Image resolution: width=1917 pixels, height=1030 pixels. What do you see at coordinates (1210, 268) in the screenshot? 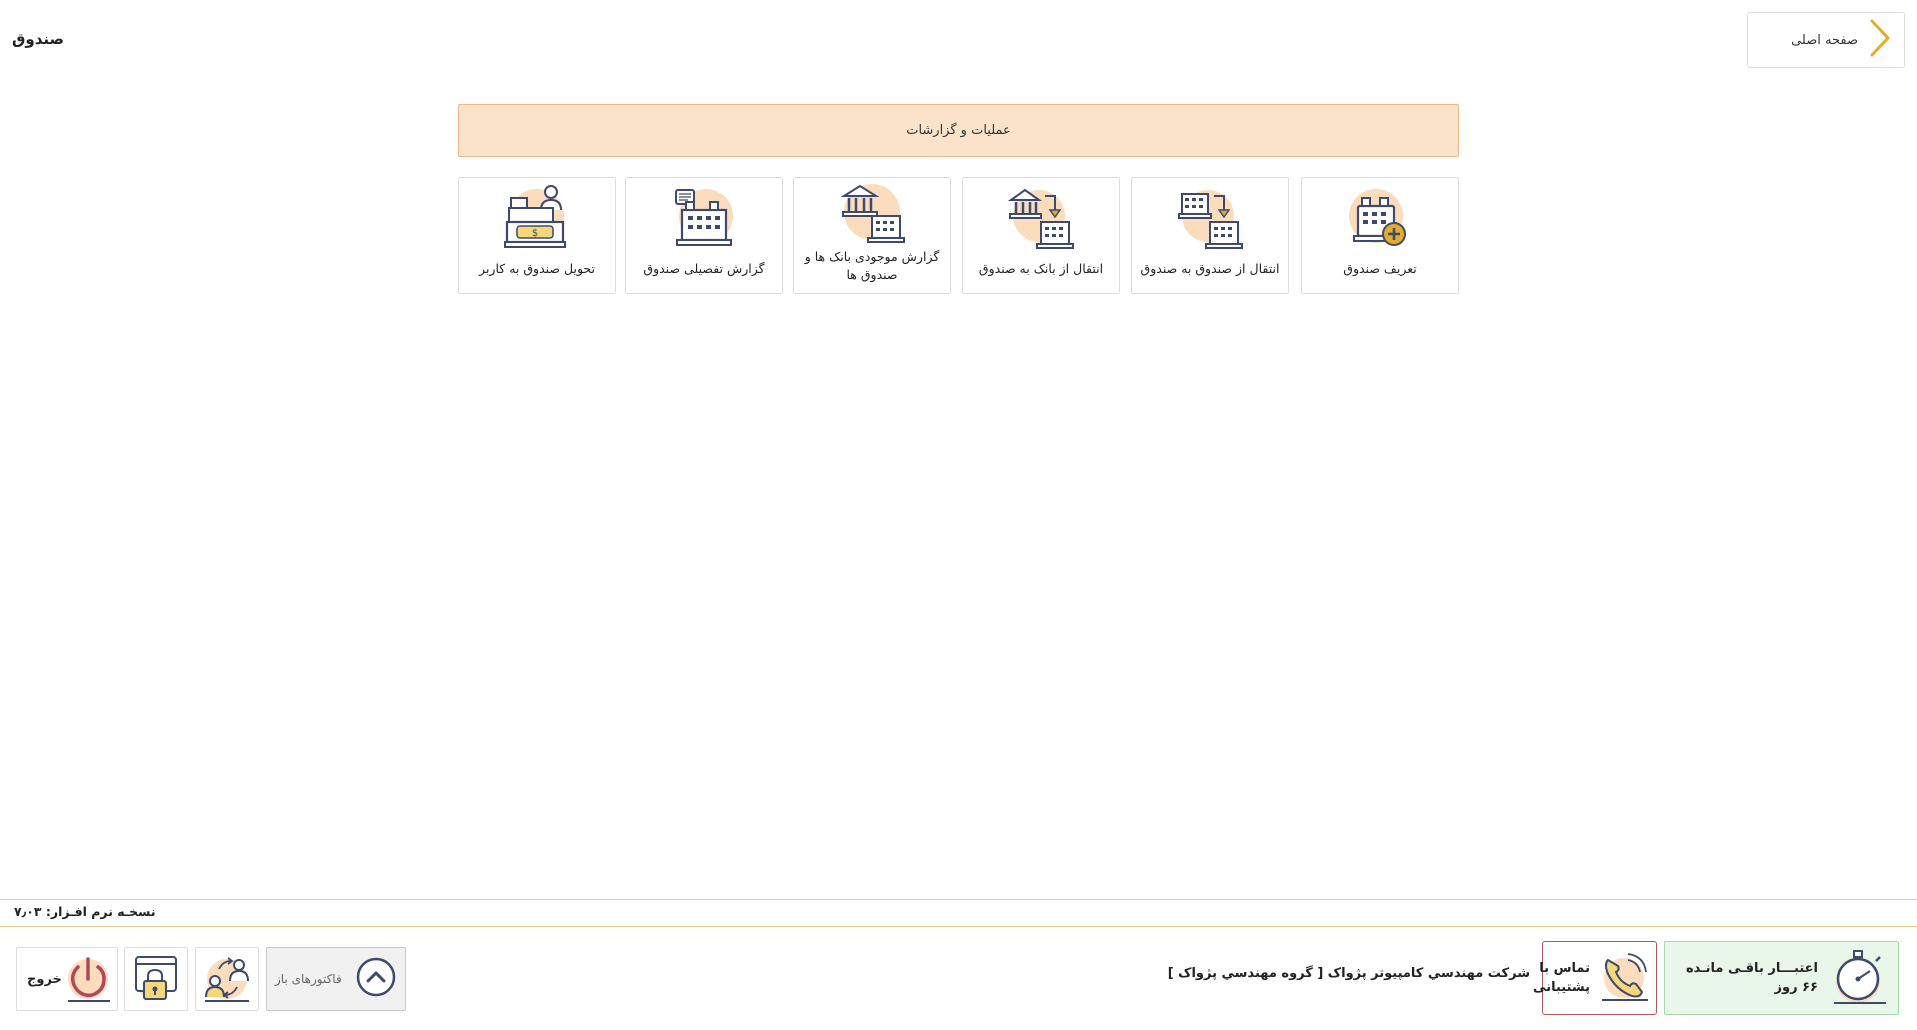
I see `tile-label: انتقال از صندوق به صندوق` at bounding box center [1210, 268].